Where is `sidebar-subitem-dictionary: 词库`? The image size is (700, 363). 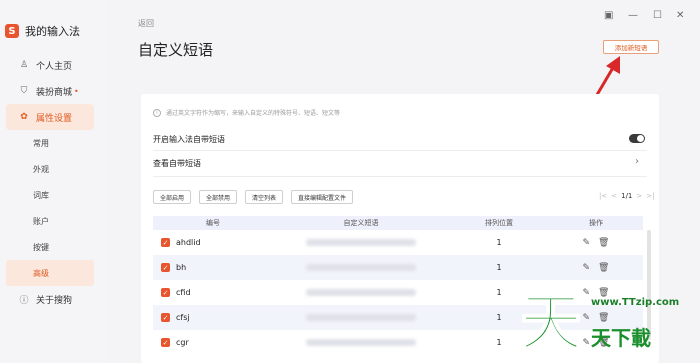 sidebar-subitem-dictionary: 词库 is located at coordinates (50, 195).